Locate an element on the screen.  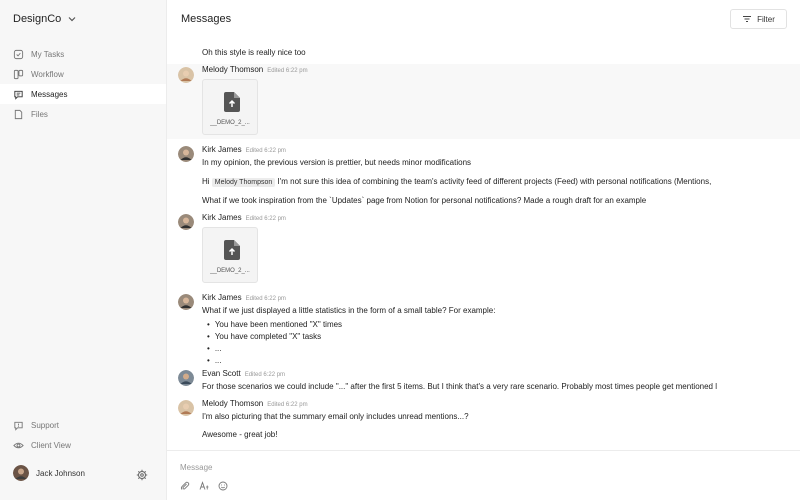
chevron-down-icon is located at coordinates (72, 19).